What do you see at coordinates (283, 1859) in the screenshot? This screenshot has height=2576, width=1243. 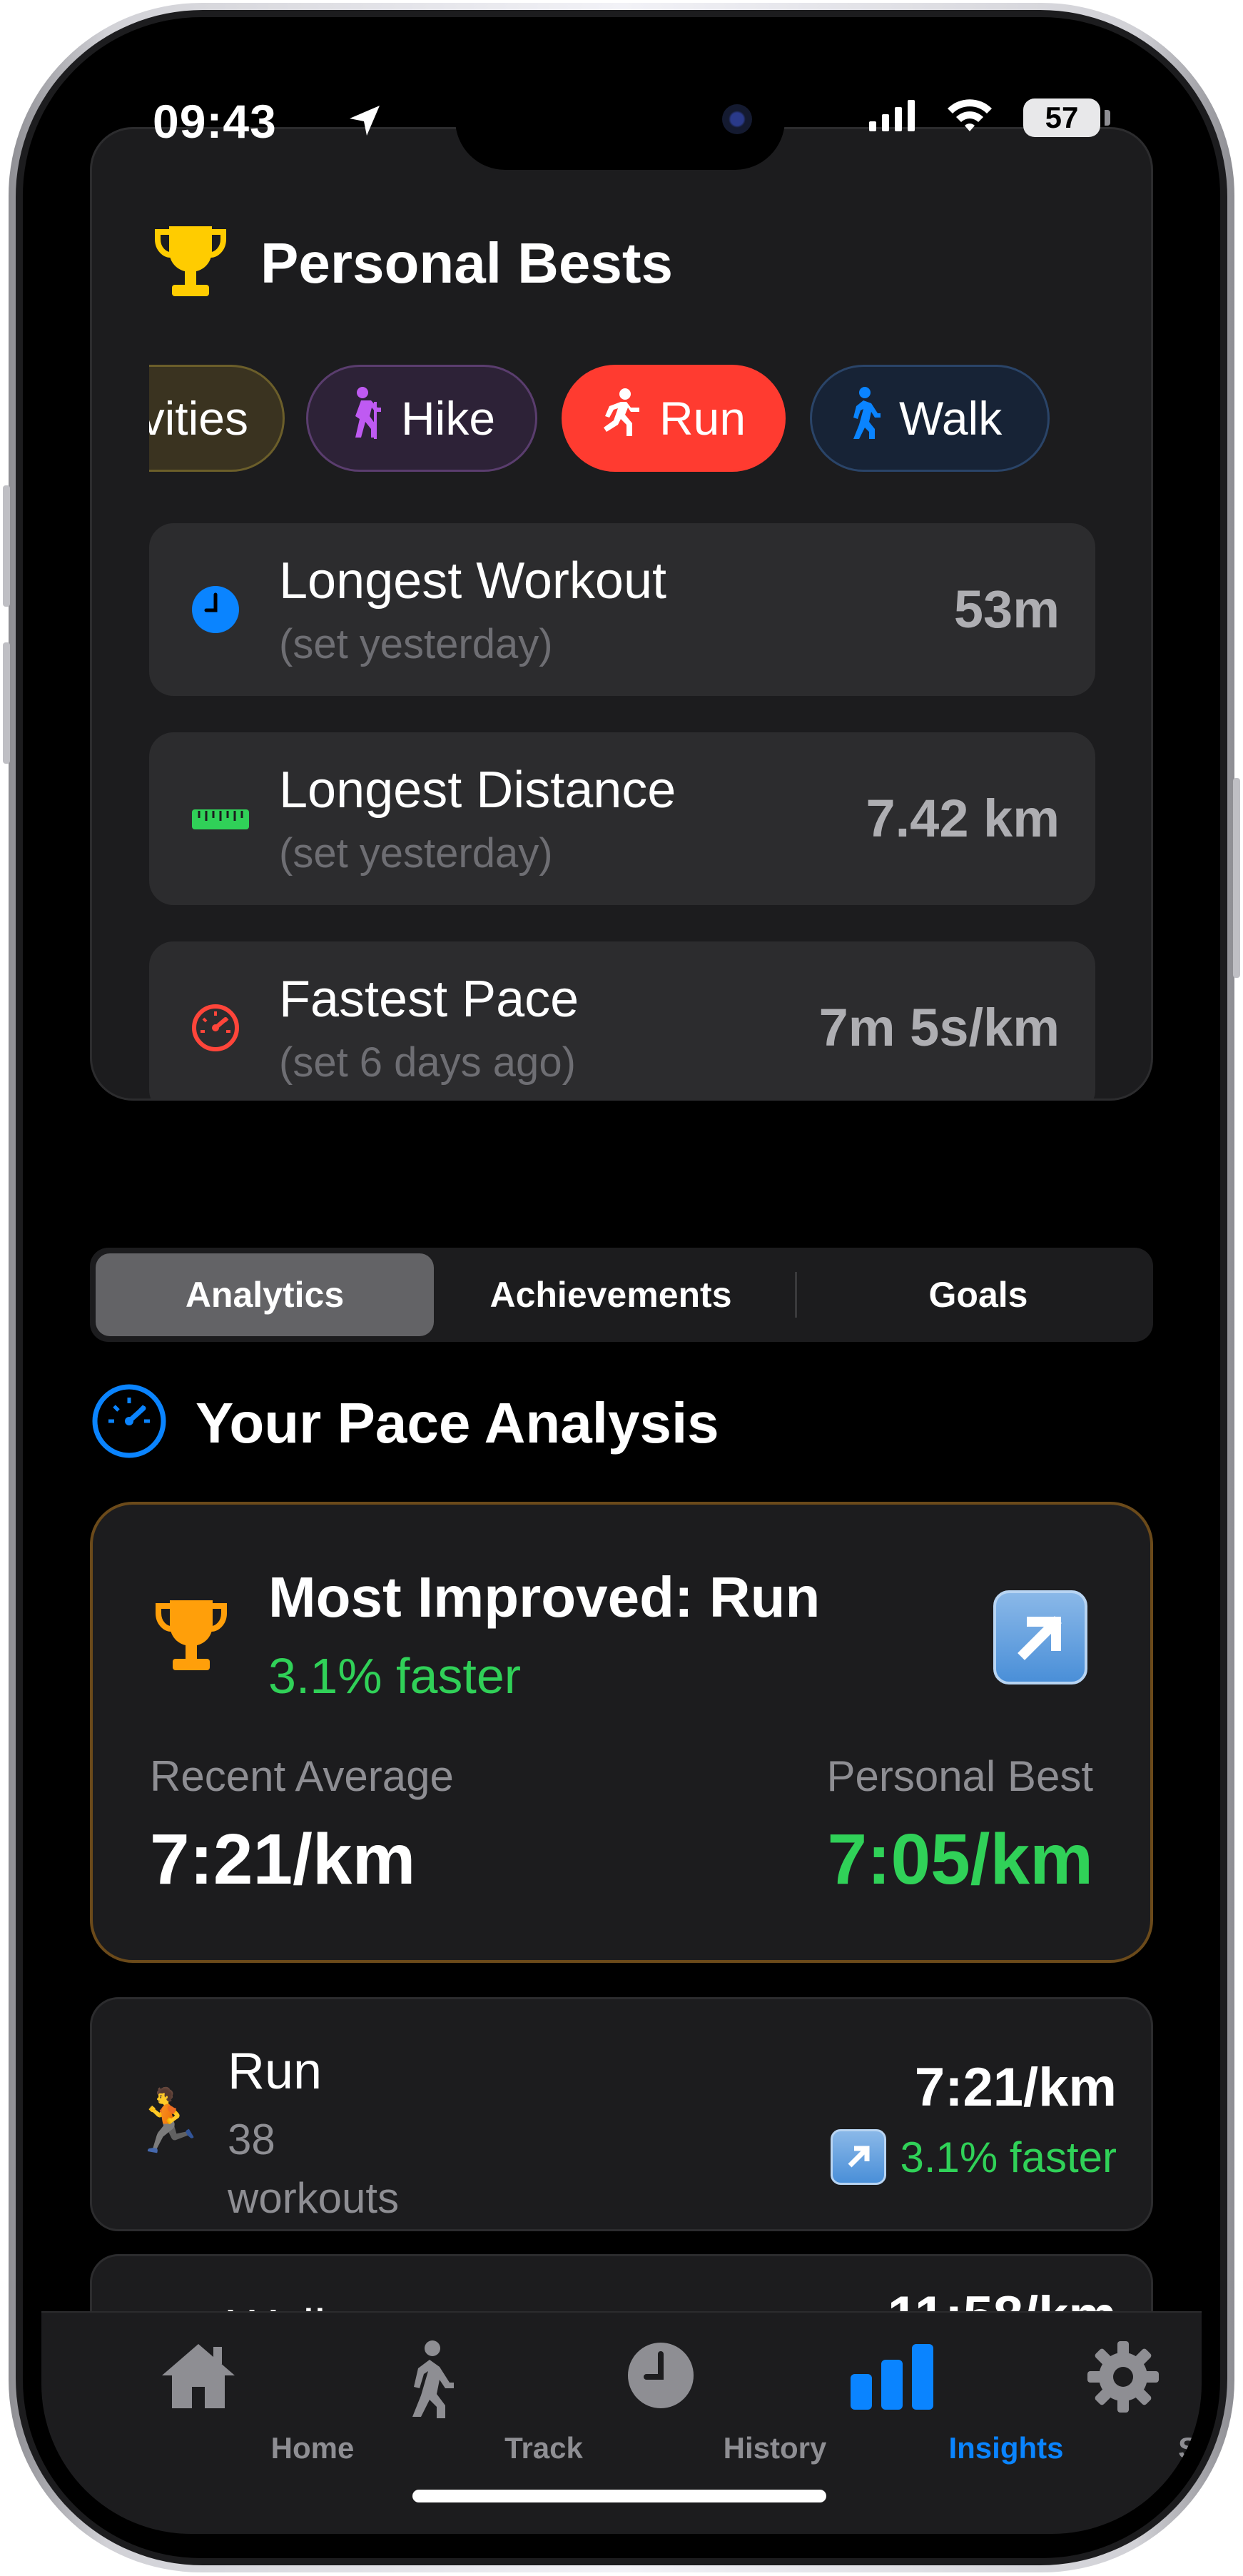 I see `recent-average-value: 7:21/km` at bounding box center [283, 1859].